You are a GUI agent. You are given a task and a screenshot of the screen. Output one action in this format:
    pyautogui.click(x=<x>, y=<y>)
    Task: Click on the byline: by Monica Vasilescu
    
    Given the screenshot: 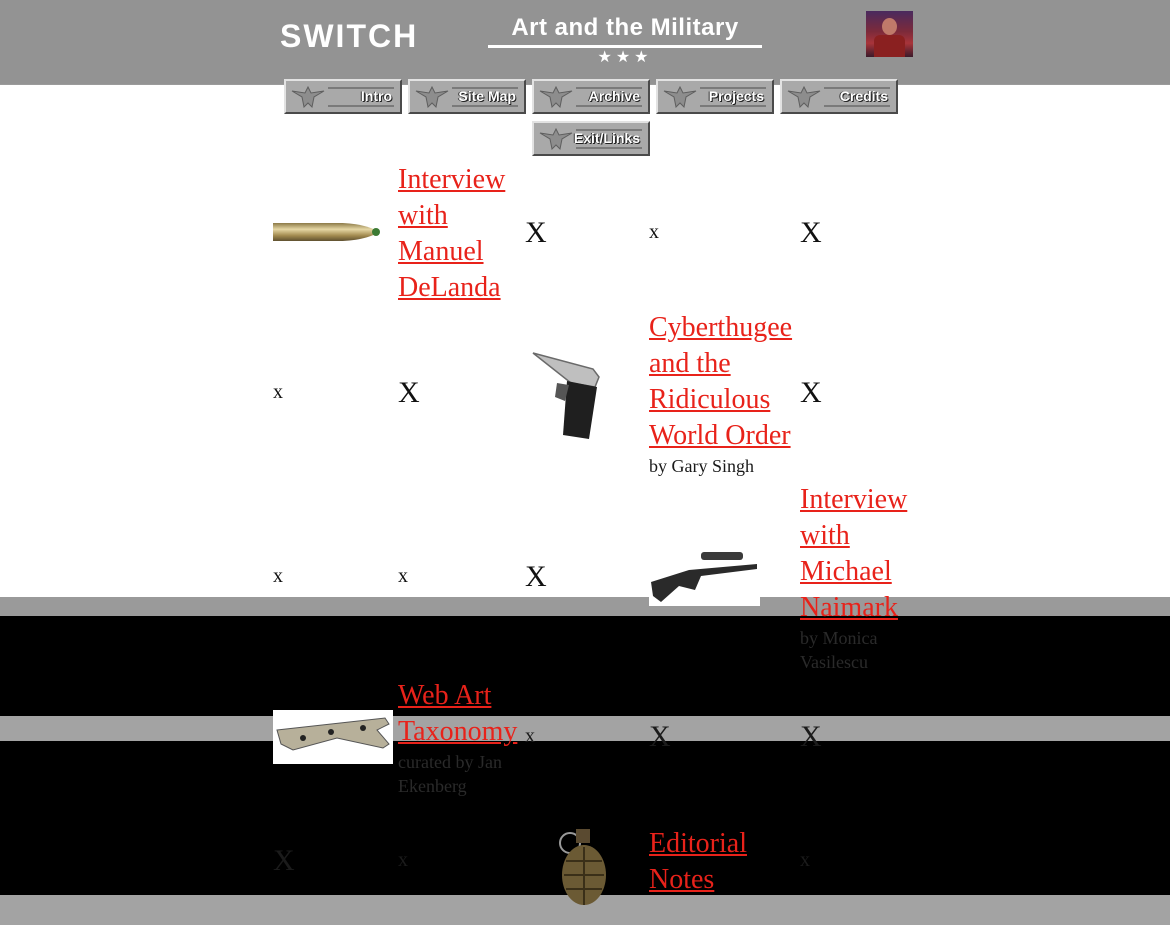 What is the action you would take?
    pyautogui.click(x=839, y=650)
    